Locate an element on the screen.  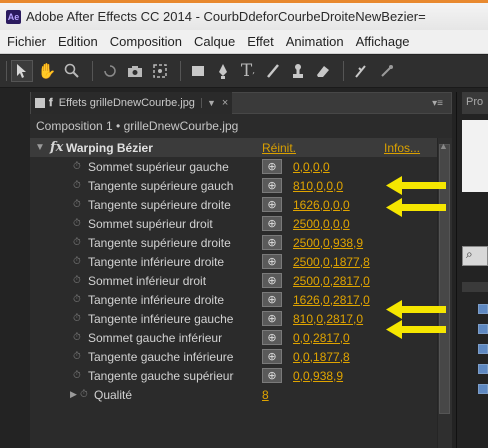
parameter-value: 1626,0,2817,0 is located at coordinates (331, 300).